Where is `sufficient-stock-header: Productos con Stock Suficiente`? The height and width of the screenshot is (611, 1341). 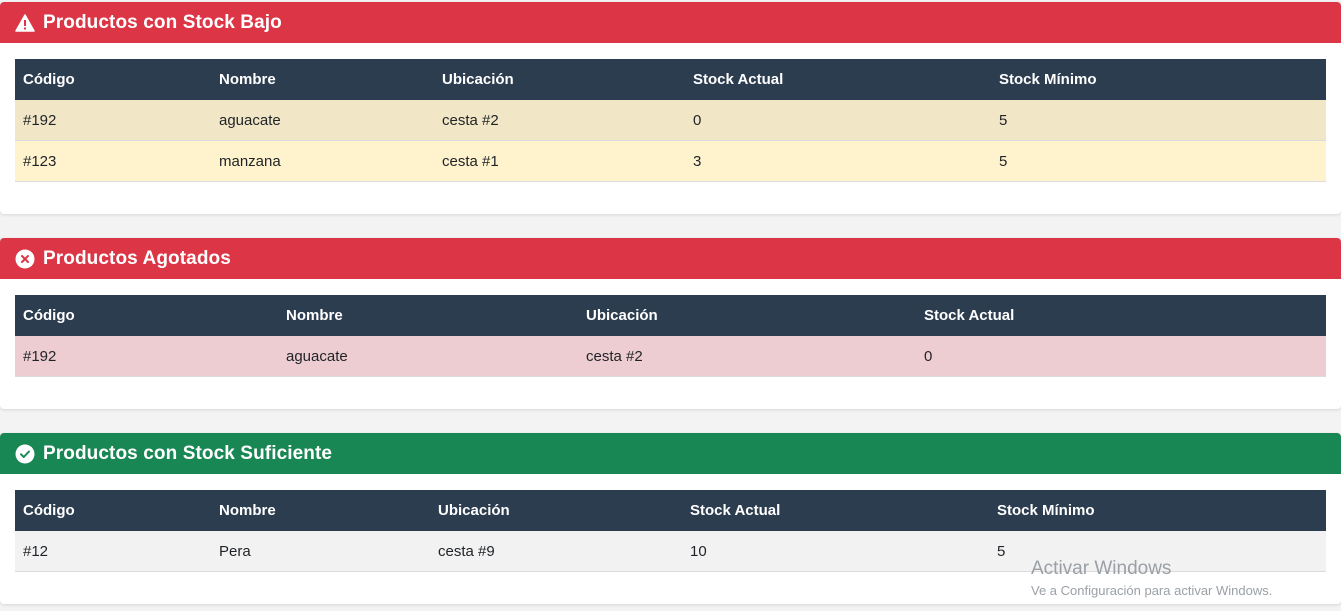 sufficient-stock-header: Productos con Stock Suficiente is located at coordinates (670, 453).